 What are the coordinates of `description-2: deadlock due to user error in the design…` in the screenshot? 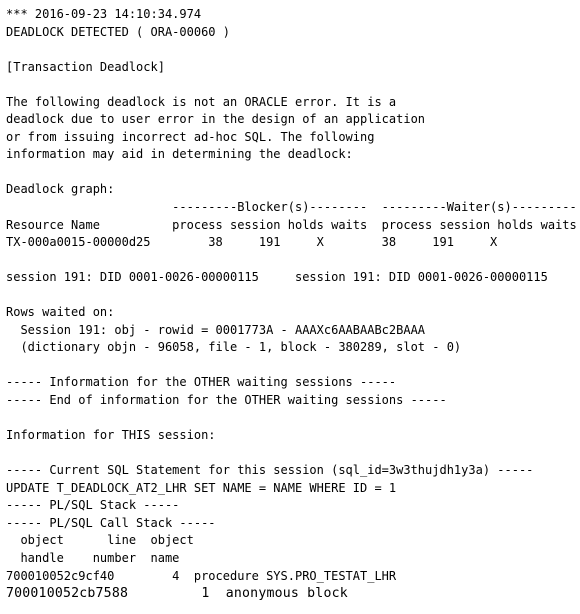 It's located at (216, 119).